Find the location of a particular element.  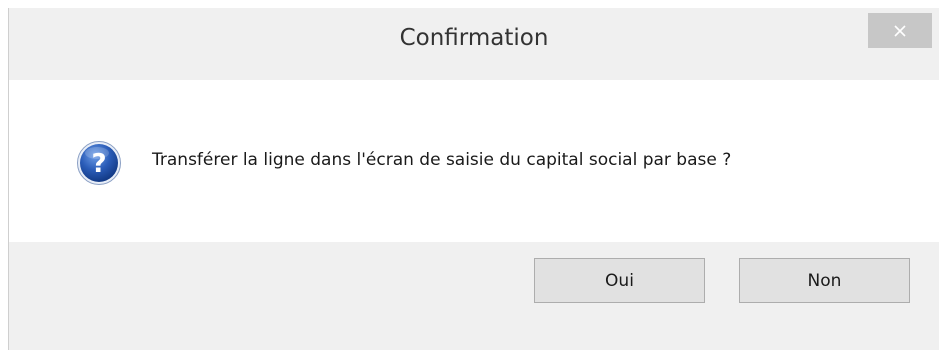

dialog-title: Confirmation is located at coordinates (474, 38).